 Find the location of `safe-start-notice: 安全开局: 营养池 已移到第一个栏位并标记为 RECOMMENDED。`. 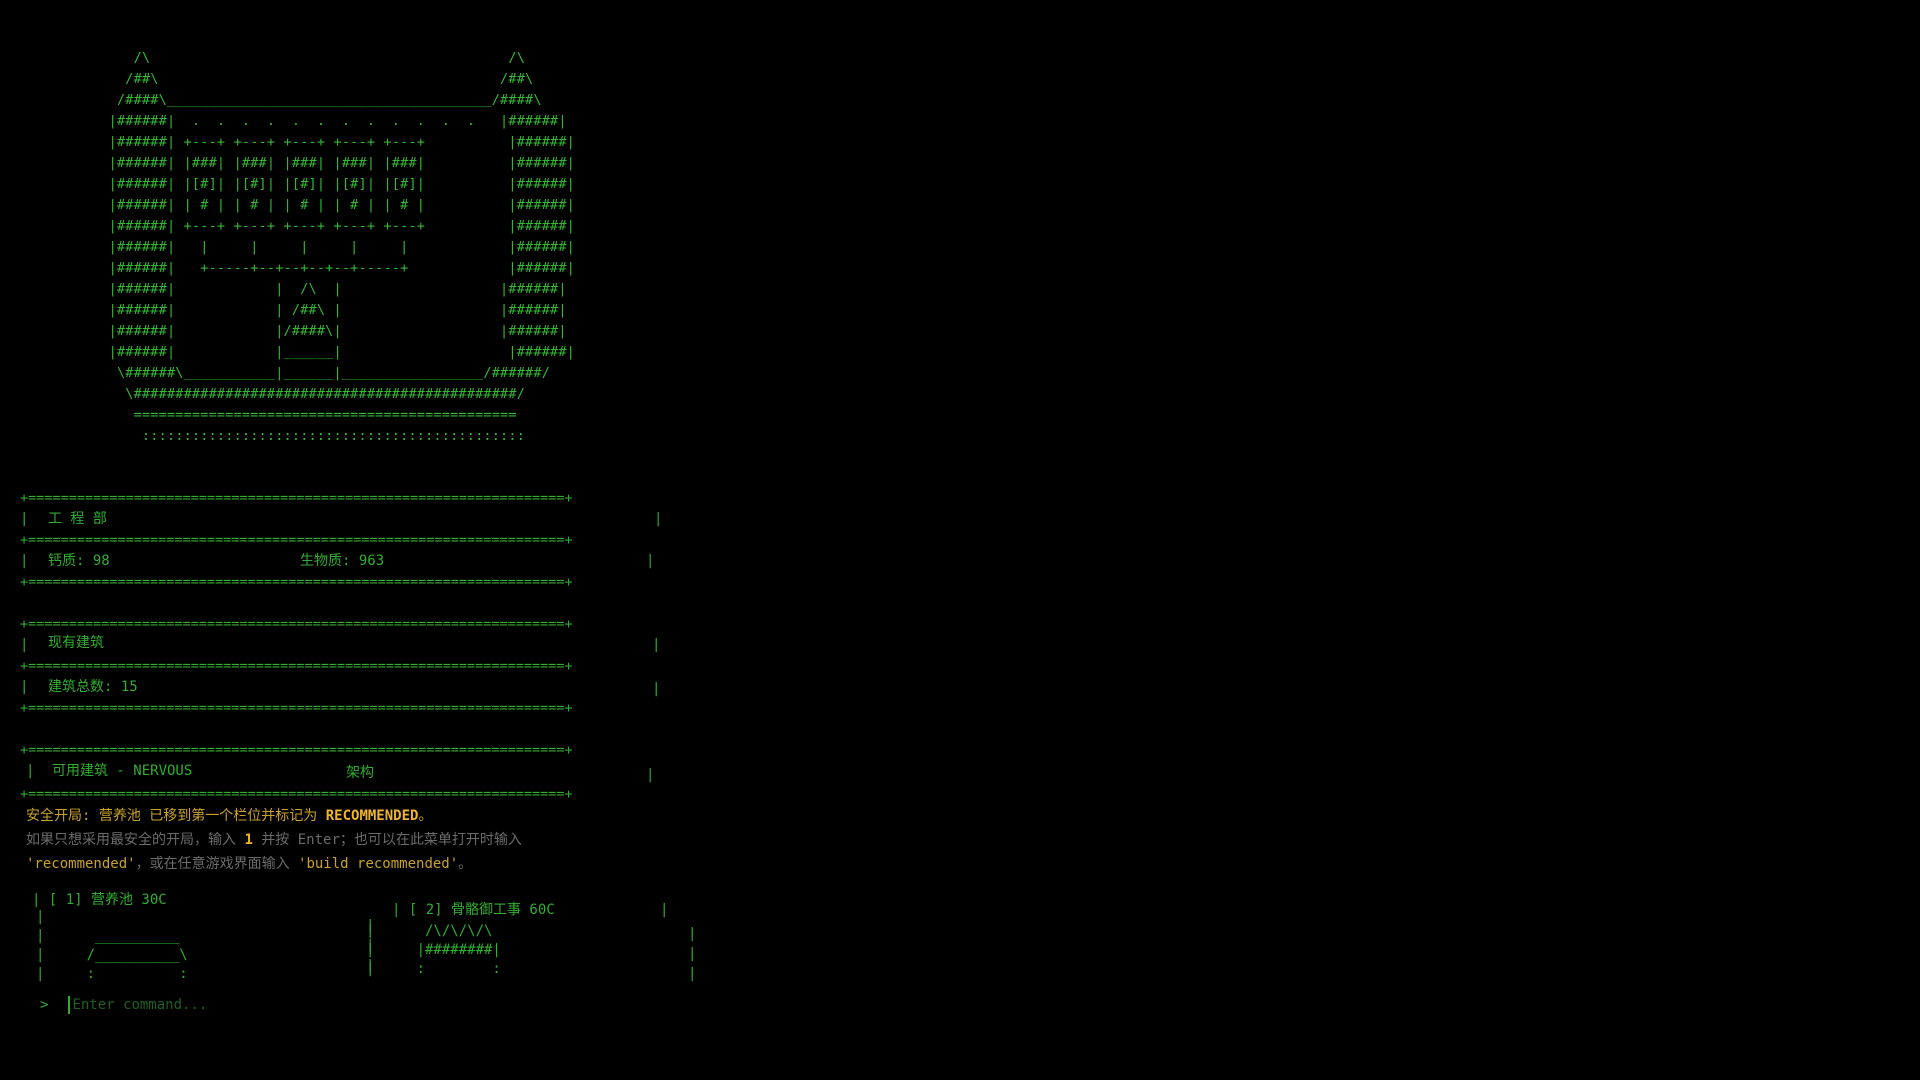

safe-start-notice: 安全开局: 营养池 已移到第一个栏位并标记为 RECOMMENDED。 is located at coordinates (229, 816).